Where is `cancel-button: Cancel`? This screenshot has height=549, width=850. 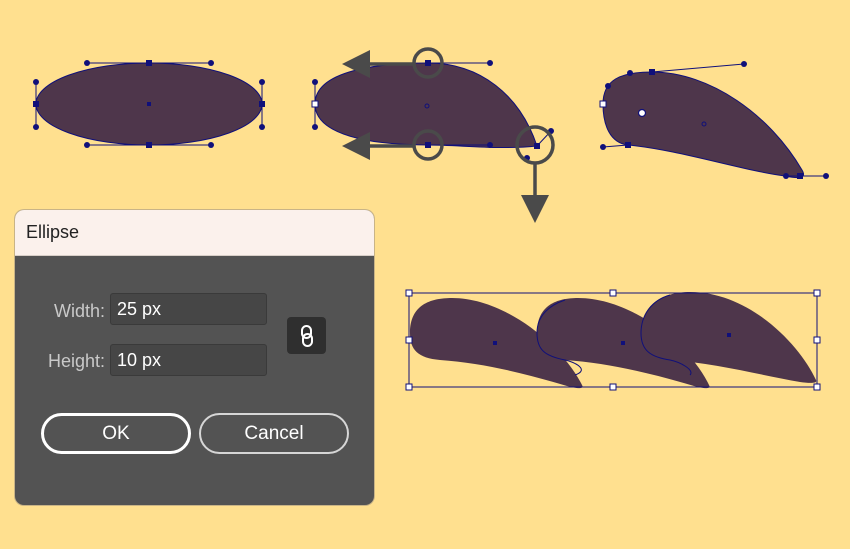 cancel-button: Cancel is located at coordinates (274, 433).